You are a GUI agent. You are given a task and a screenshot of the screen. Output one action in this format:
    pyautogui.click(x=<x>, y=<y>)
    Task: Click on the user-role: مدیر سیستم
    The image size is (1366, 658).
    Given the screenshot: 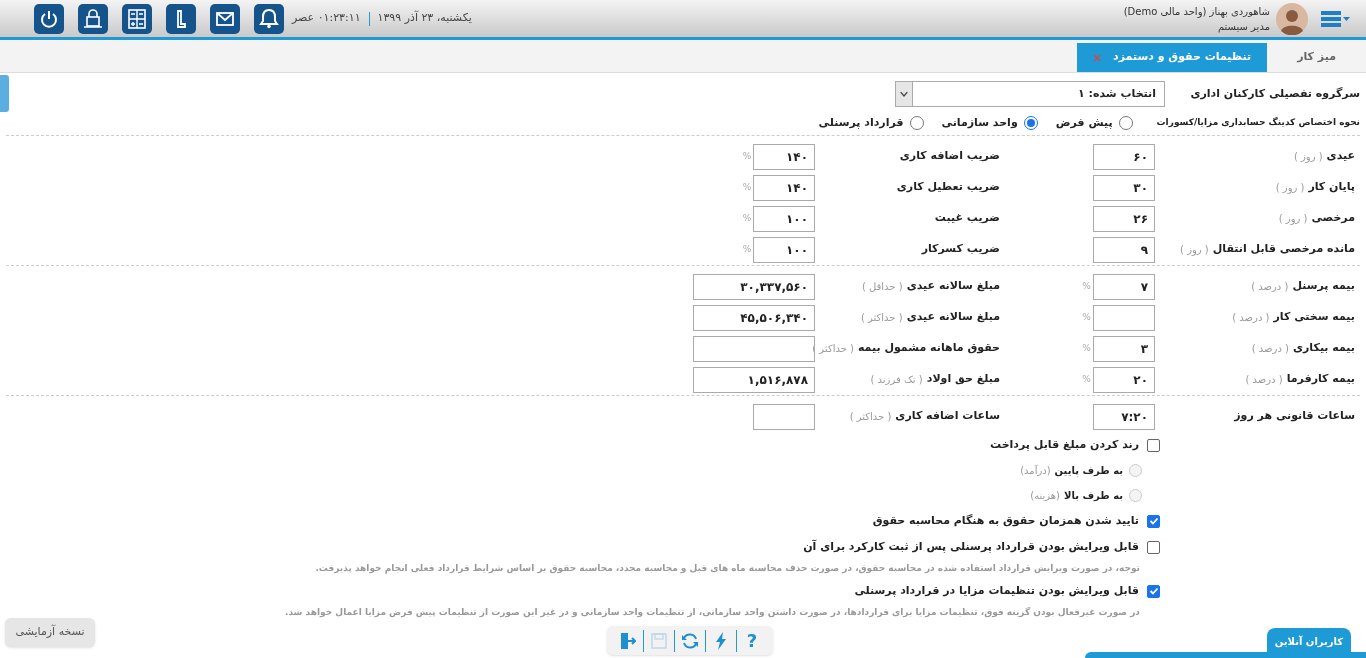 What is the action you would take?
    pyautogui.click(x=1243, y=26)
    